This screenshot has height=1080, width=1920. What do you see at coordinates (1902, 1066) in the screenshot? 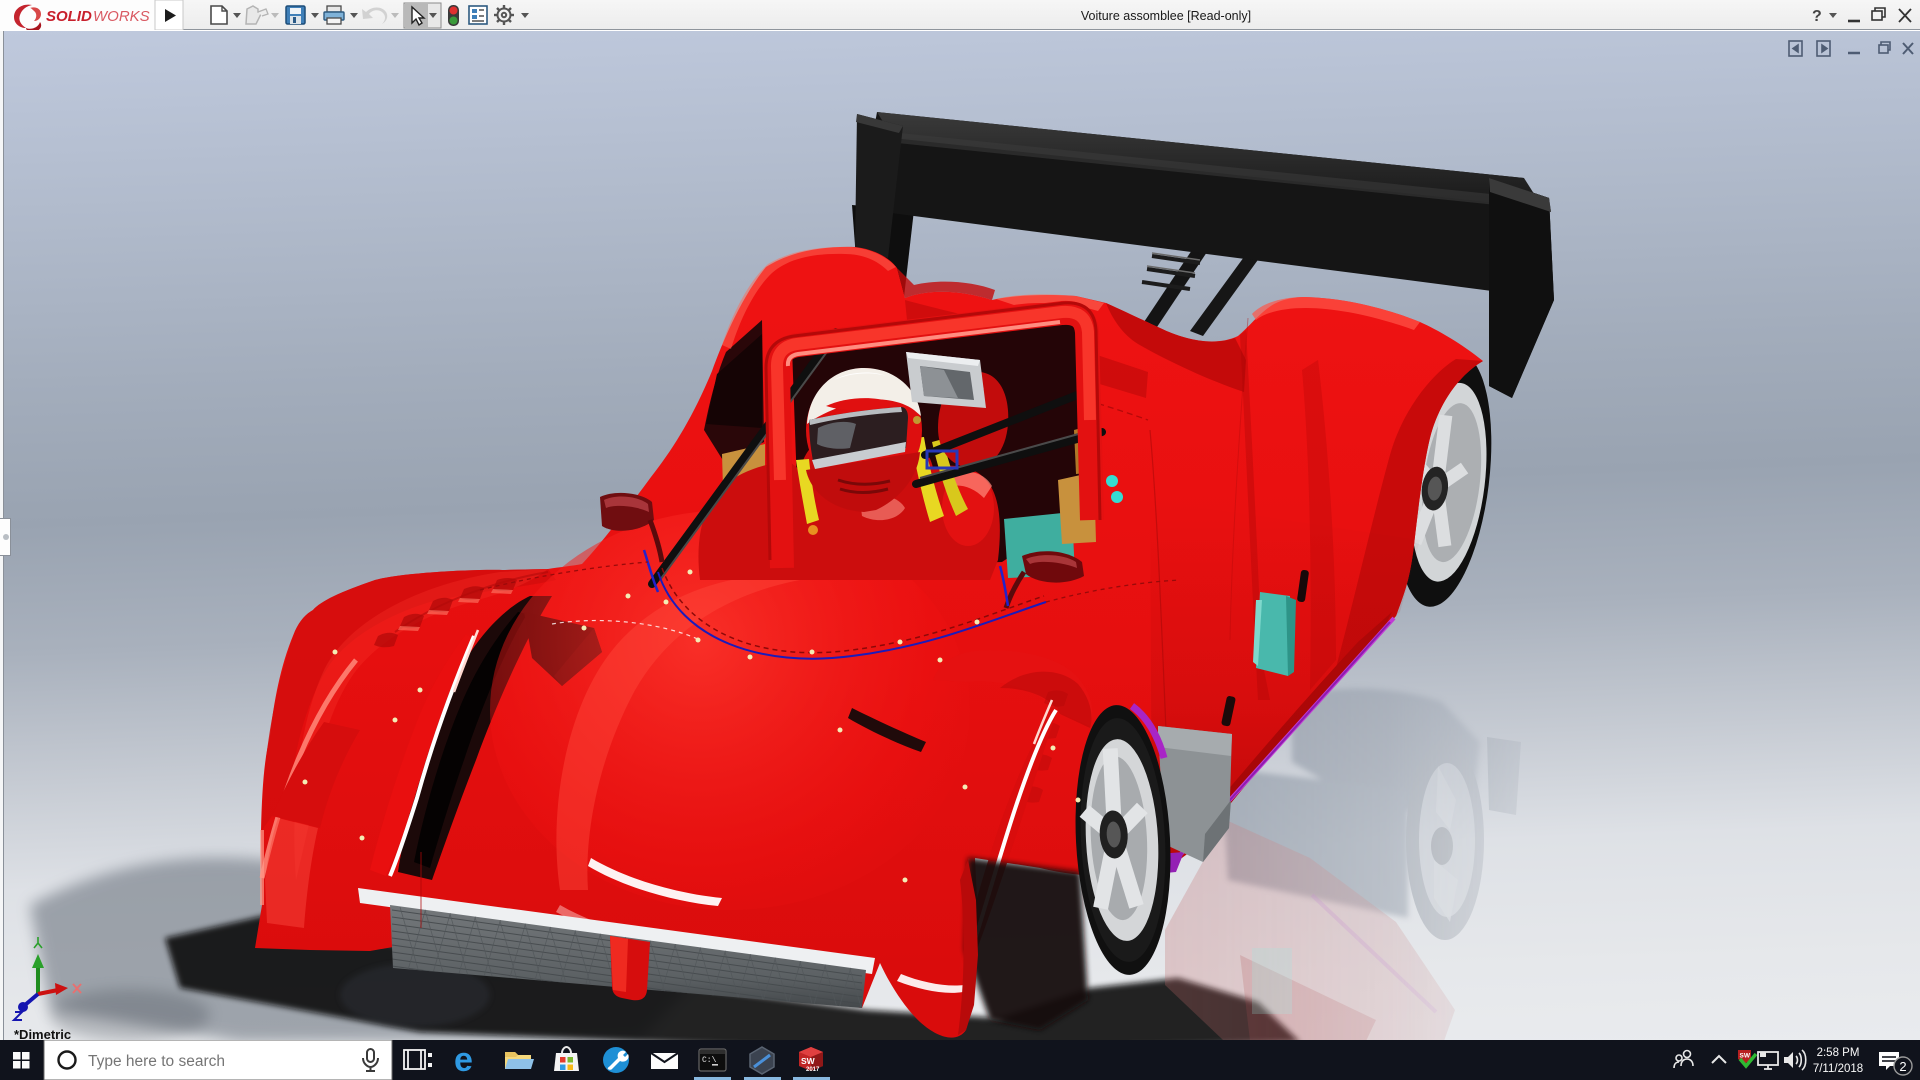
I see `svg-text: 2` at bounding box center [1902, 1066].